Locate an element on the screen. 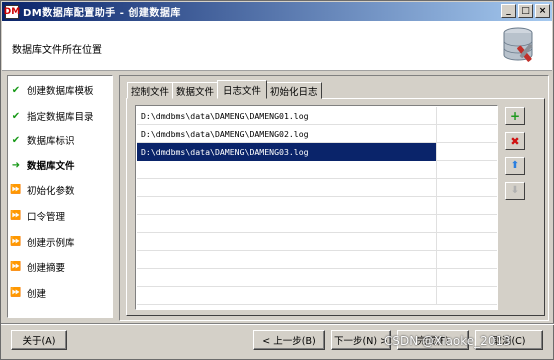  wizard-header: 数据库文件所在位置 is located at coordinates (277, 46).